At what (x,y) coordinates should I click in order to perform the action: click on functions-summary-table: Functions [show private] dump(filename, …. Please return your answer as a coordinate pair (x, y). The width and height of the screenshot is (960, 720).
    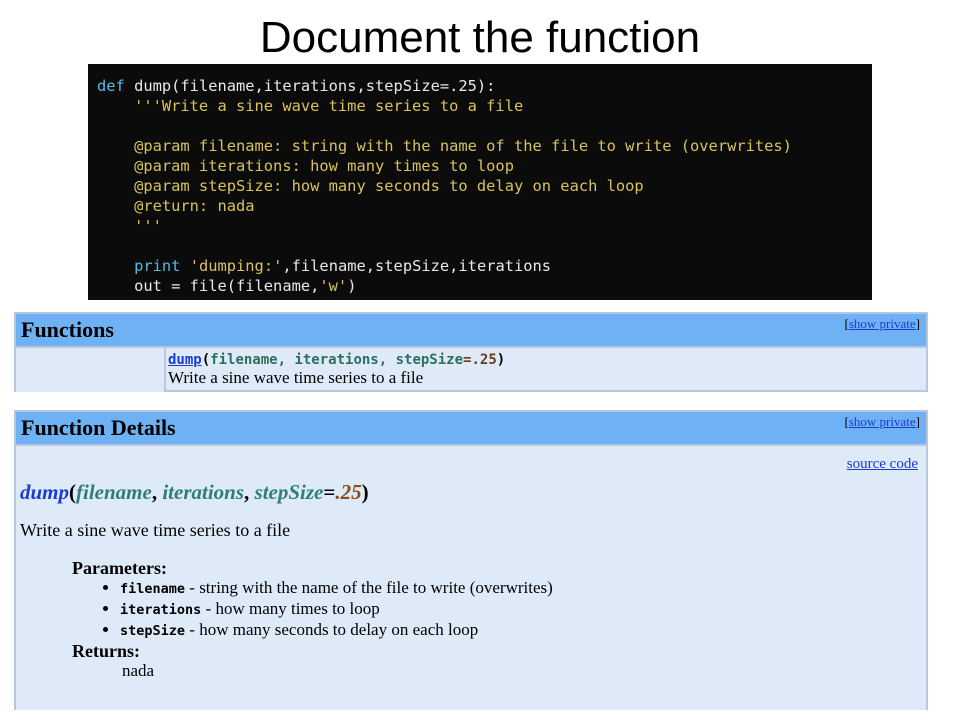
    Looking at the image, I should click on (471, 352).